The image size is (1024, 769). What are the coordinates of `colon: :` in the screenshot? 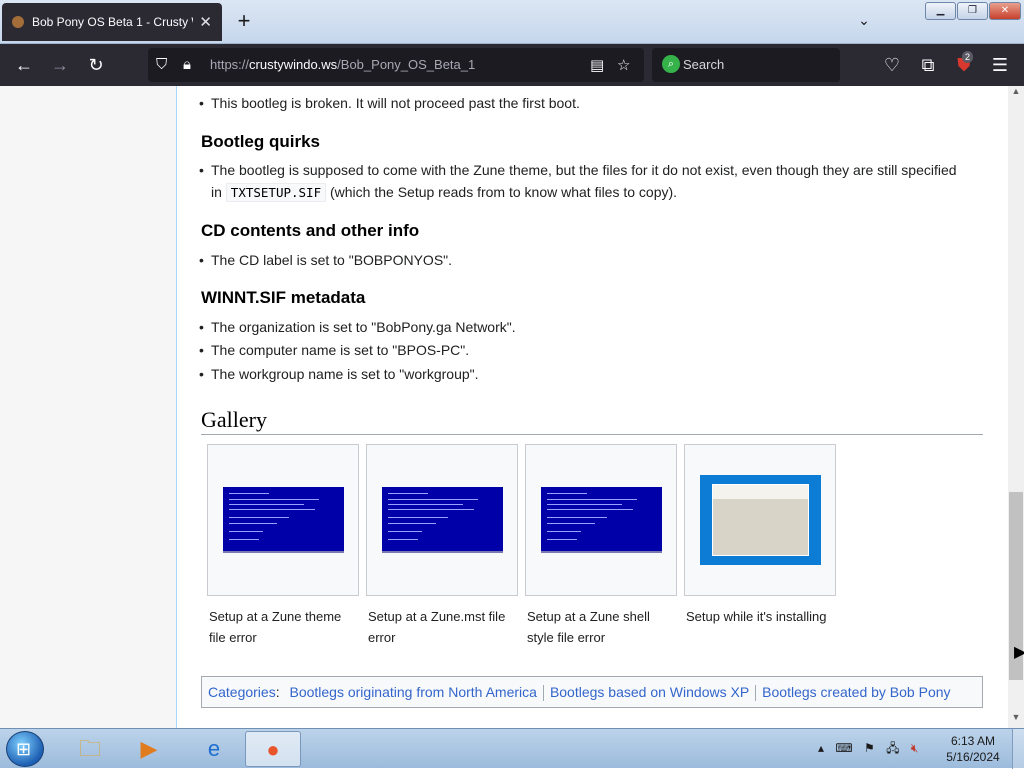 It's located at (277, 692).